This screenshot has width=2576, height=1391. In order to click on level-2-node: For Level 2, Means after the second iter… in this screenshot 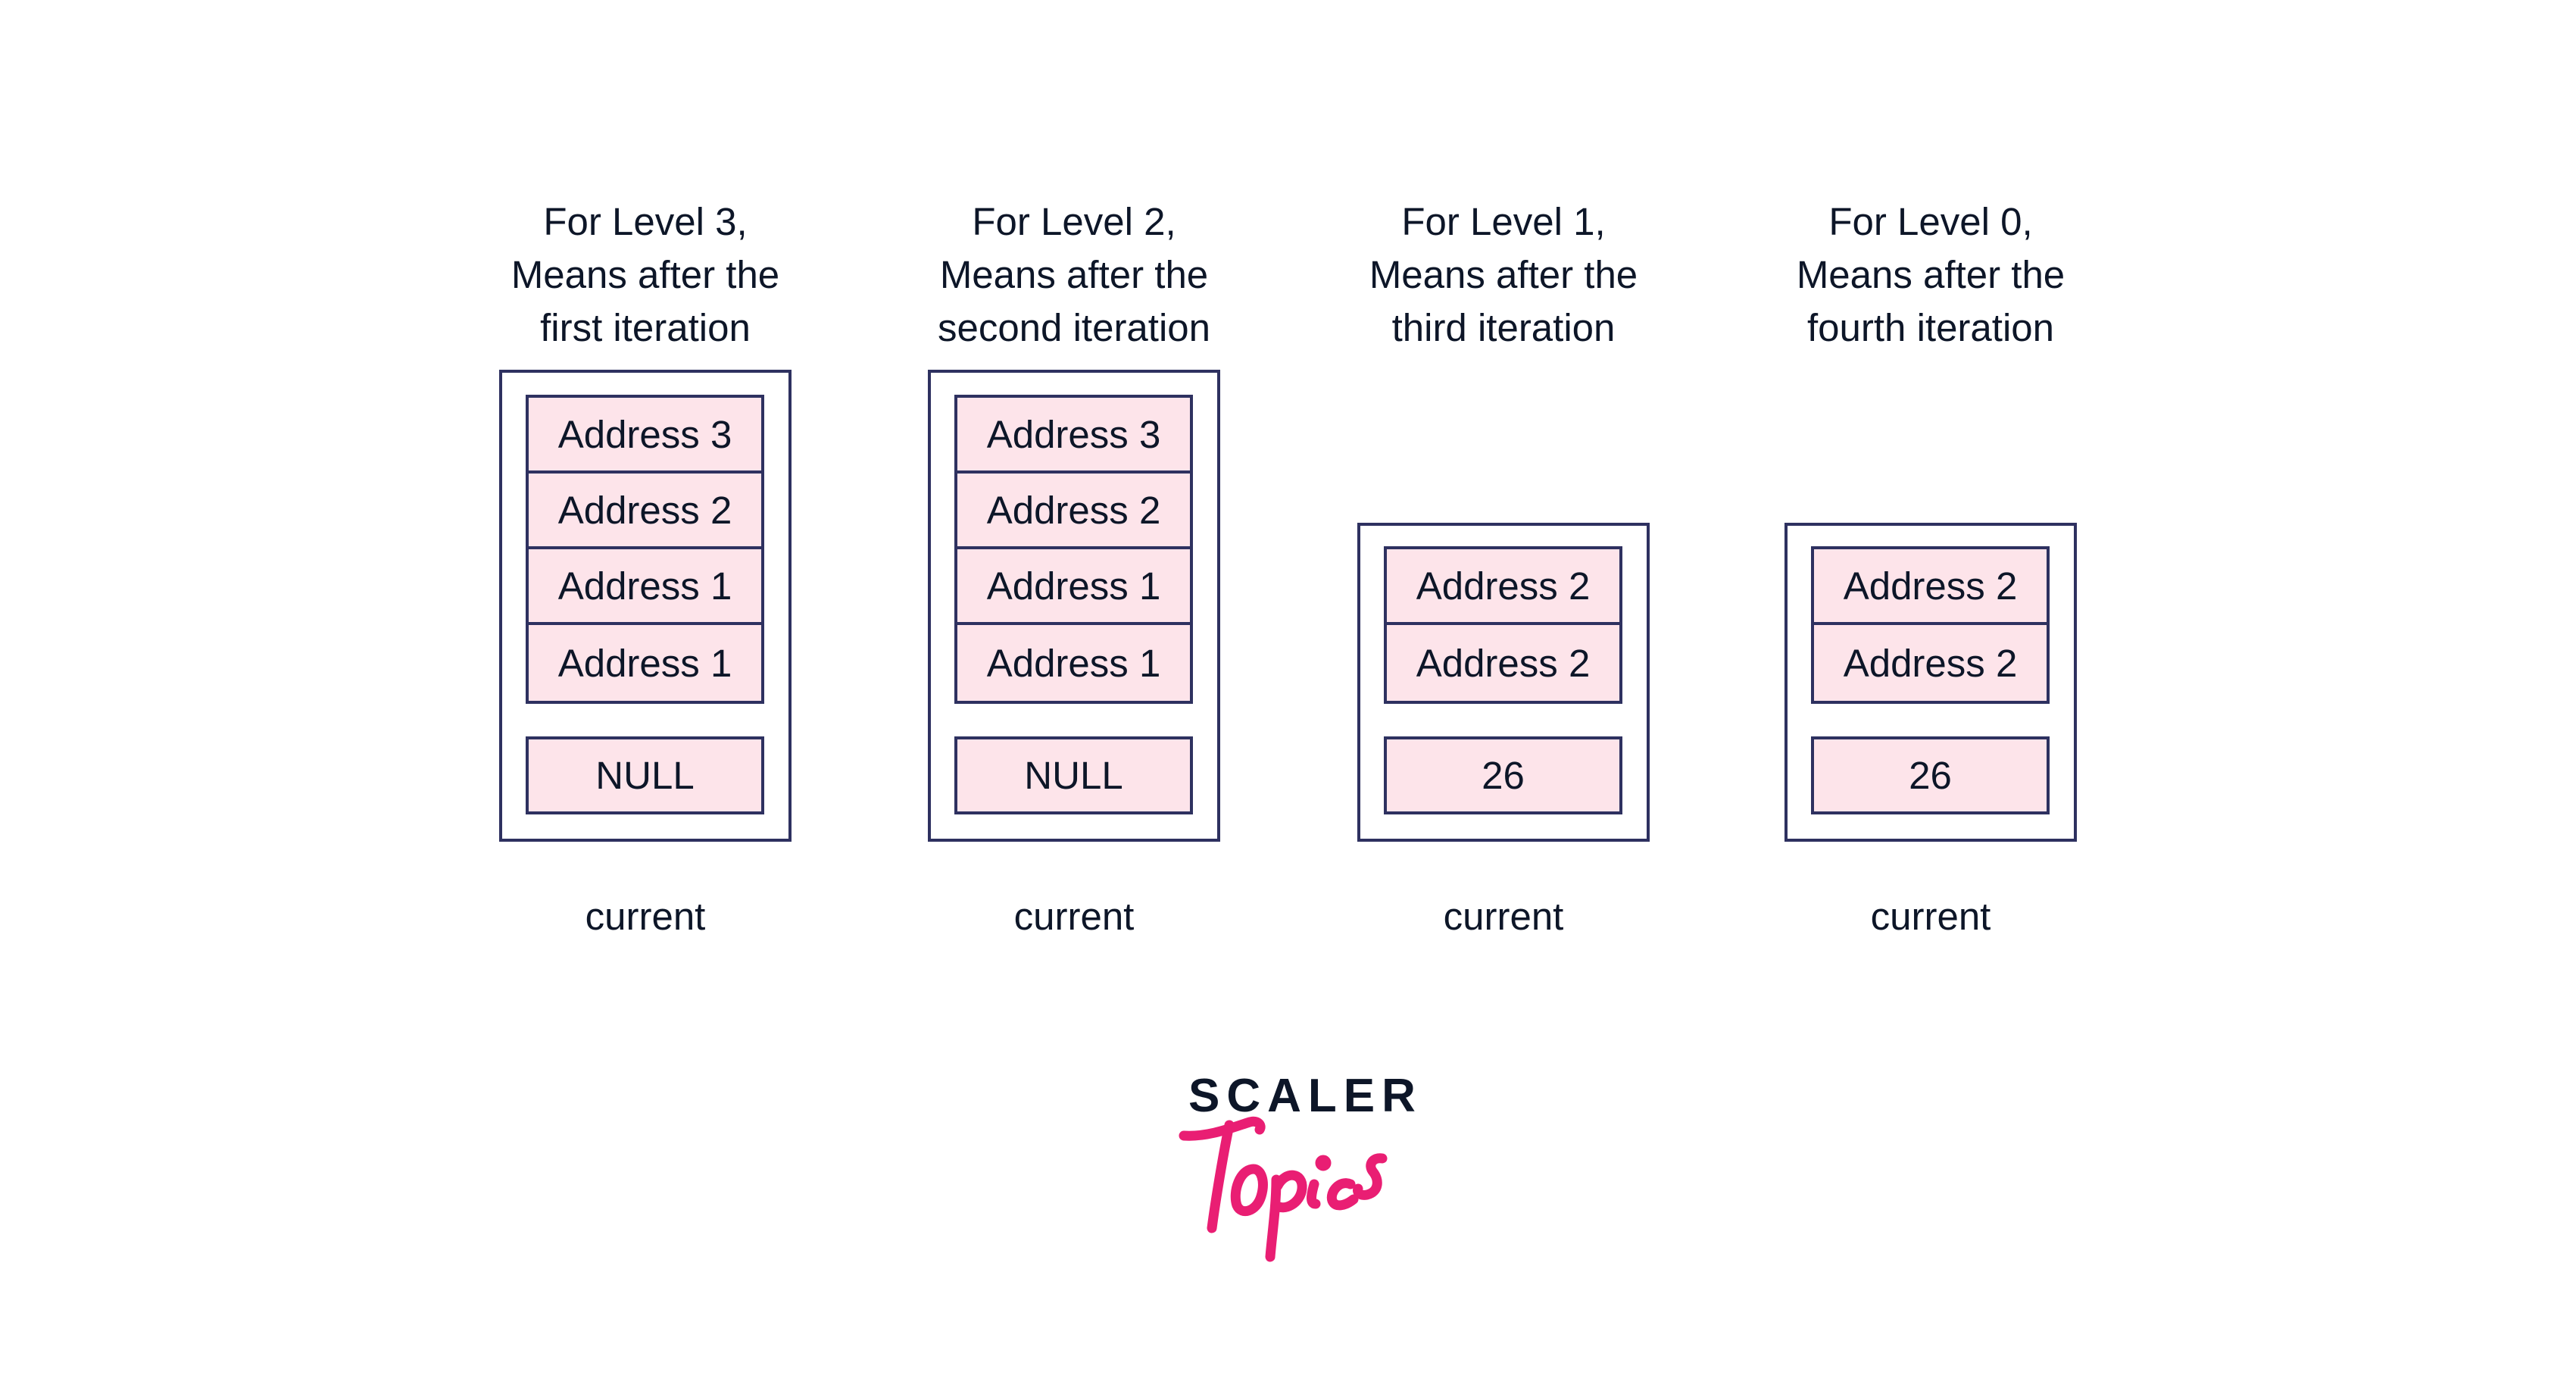, I will do `click(1074, 478)`.